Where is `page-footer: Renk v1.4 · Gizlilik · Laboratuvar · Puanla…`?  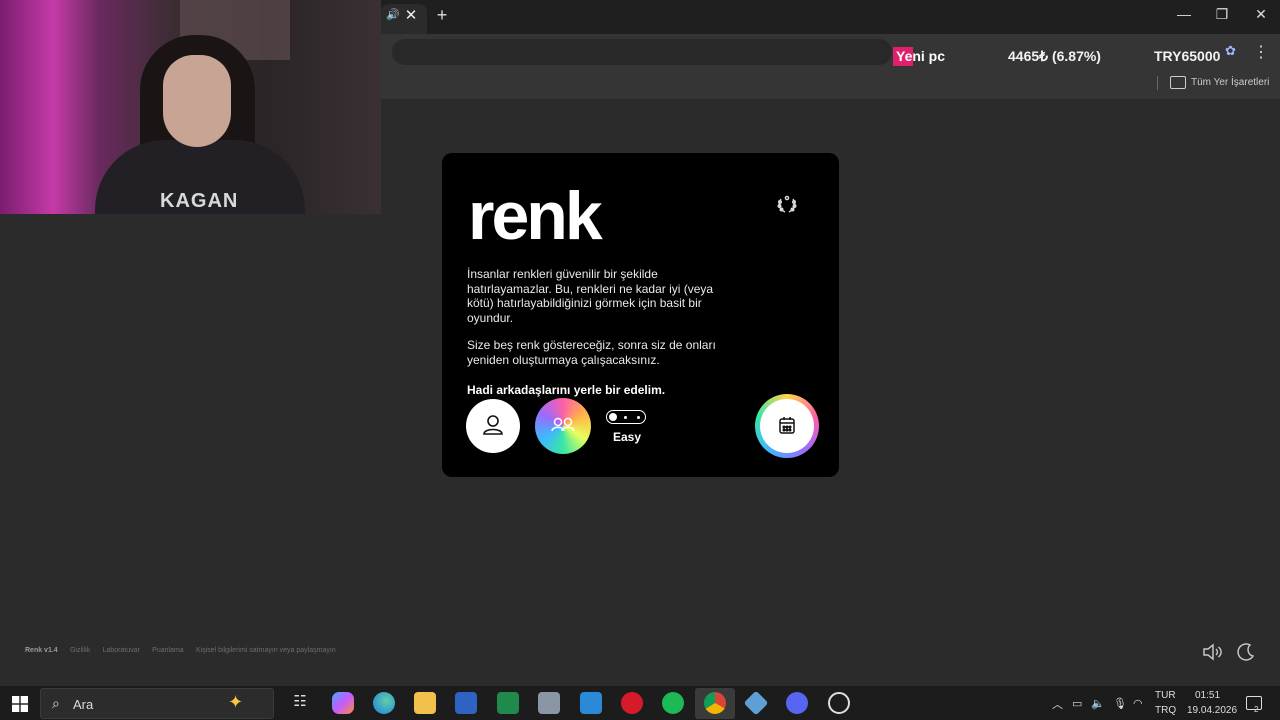
page-footer: Renk v1.4 · Gizlilik · Laboratuvar · Puanla… is located at coordinates (182, 650).